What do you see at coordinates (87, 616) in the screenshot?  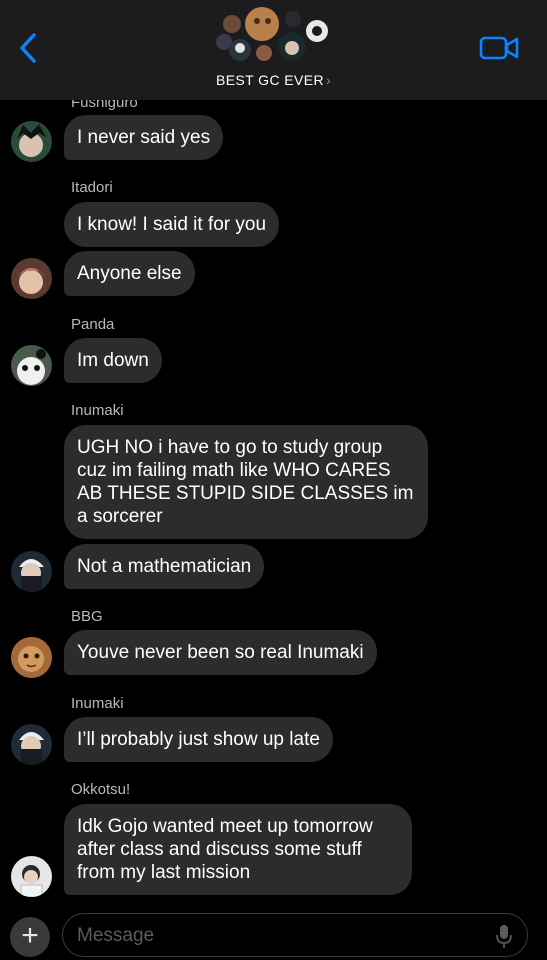 I see `sender-name: BBG` at bounding box center [87, 616].